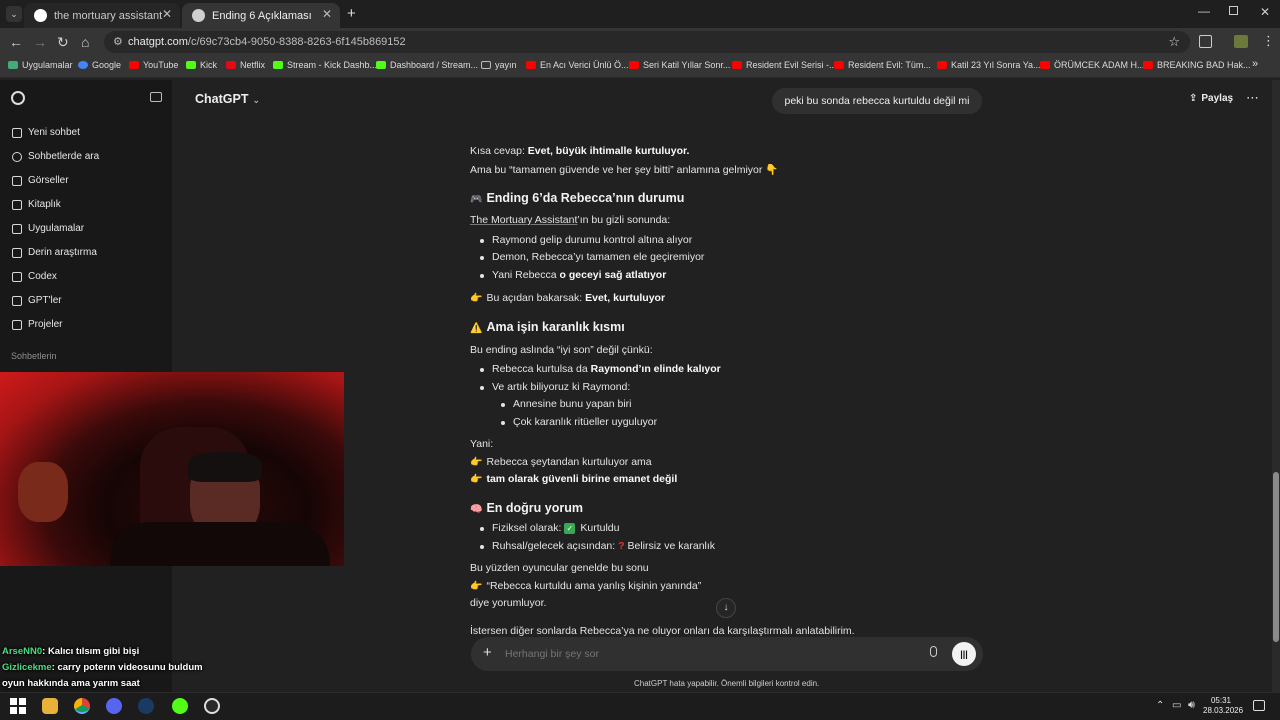  I want to click on scrollbar, so click(1276, 386).